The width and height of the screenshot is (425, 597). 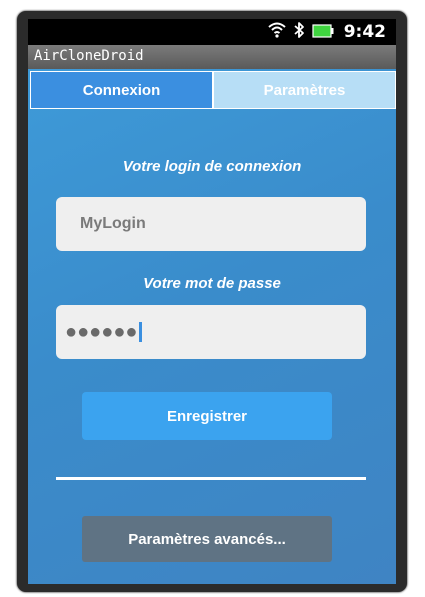 I want to click on bluetooth-icon, so click(x=299, y=32).